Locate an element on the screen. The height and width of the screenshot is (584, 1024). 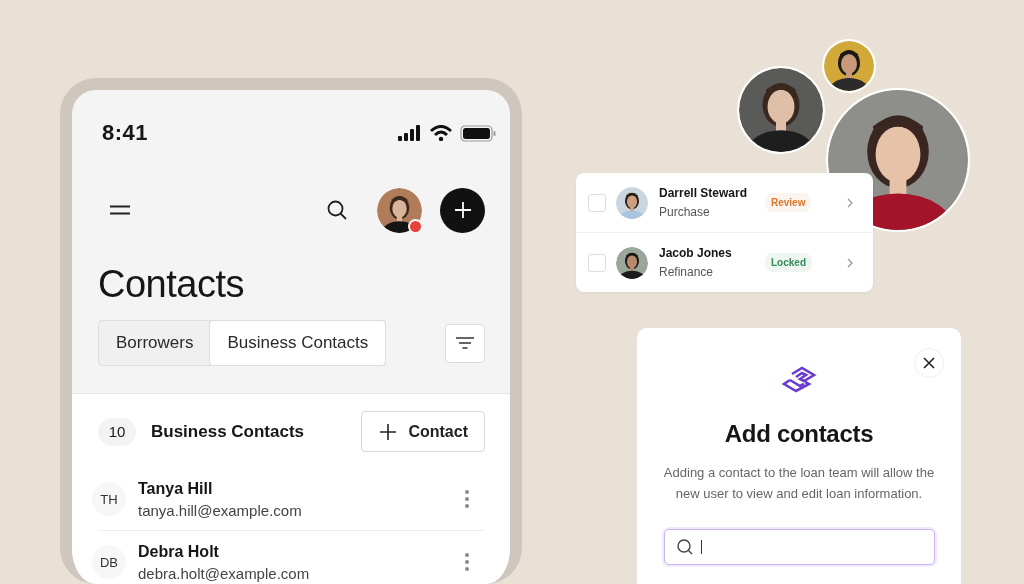
section-title: Business Contacts is located at coordinates (228, 431).